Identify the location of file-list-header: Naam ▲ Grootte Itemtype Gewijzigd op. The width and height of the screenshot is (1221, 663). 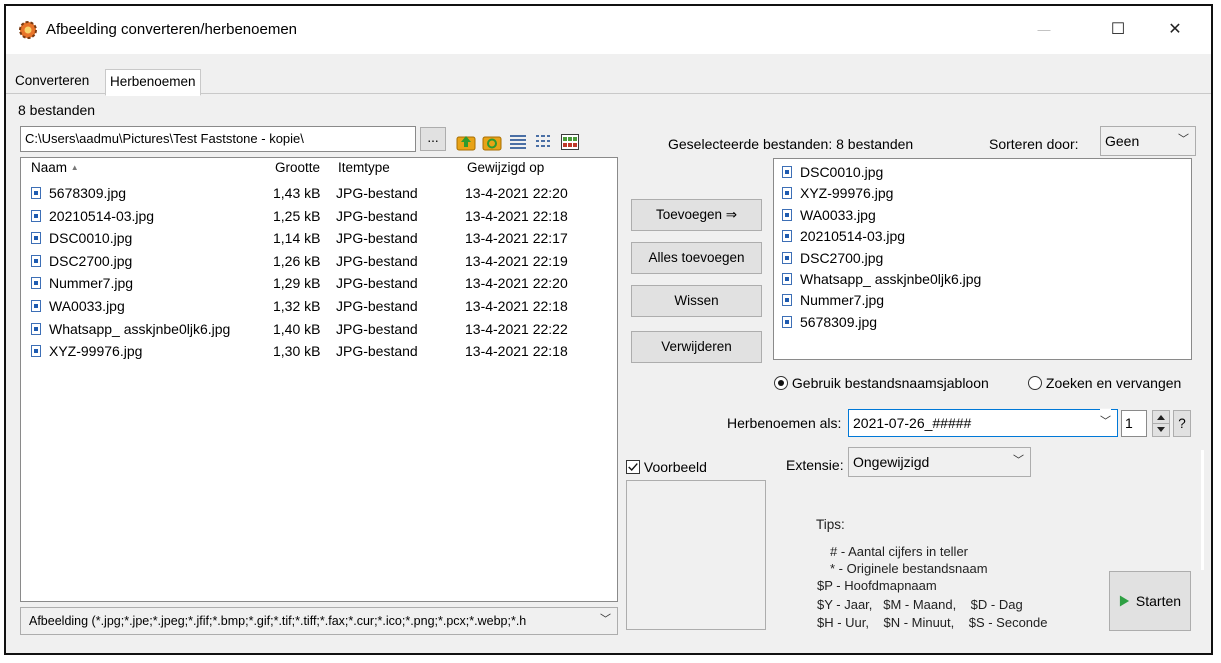
(319, 171).